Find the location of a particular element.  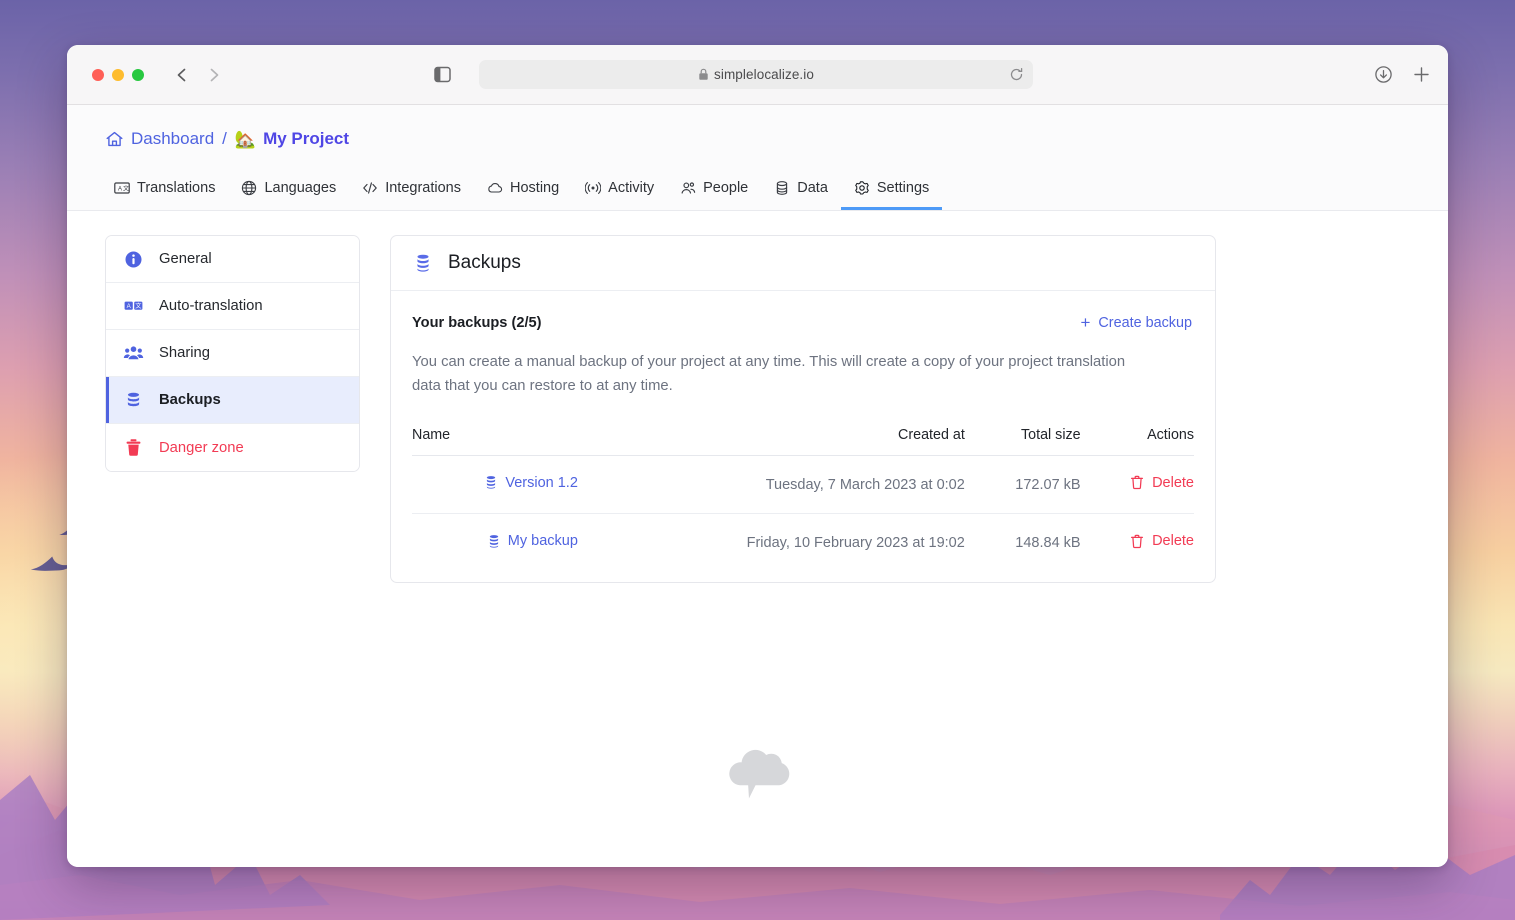

downloads-icon is located at coordinates (1383, 74).